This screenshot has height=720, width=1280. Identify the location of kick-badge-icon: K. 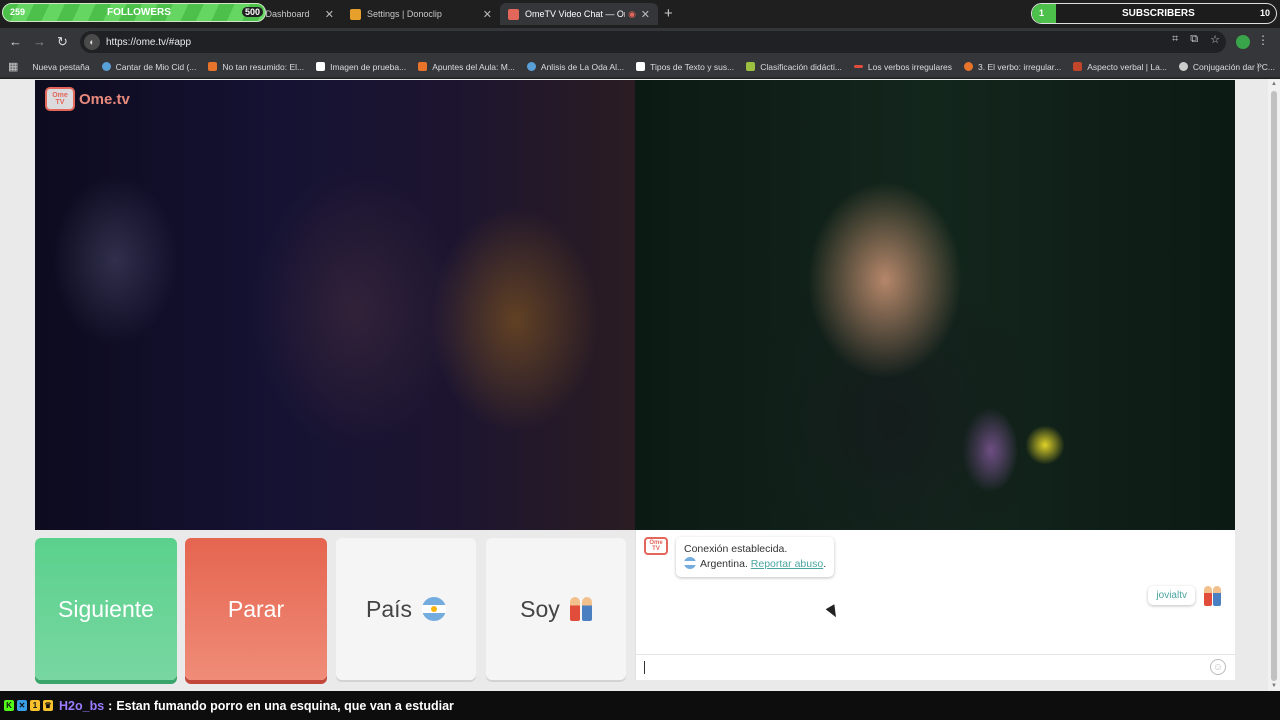
(9, 705).